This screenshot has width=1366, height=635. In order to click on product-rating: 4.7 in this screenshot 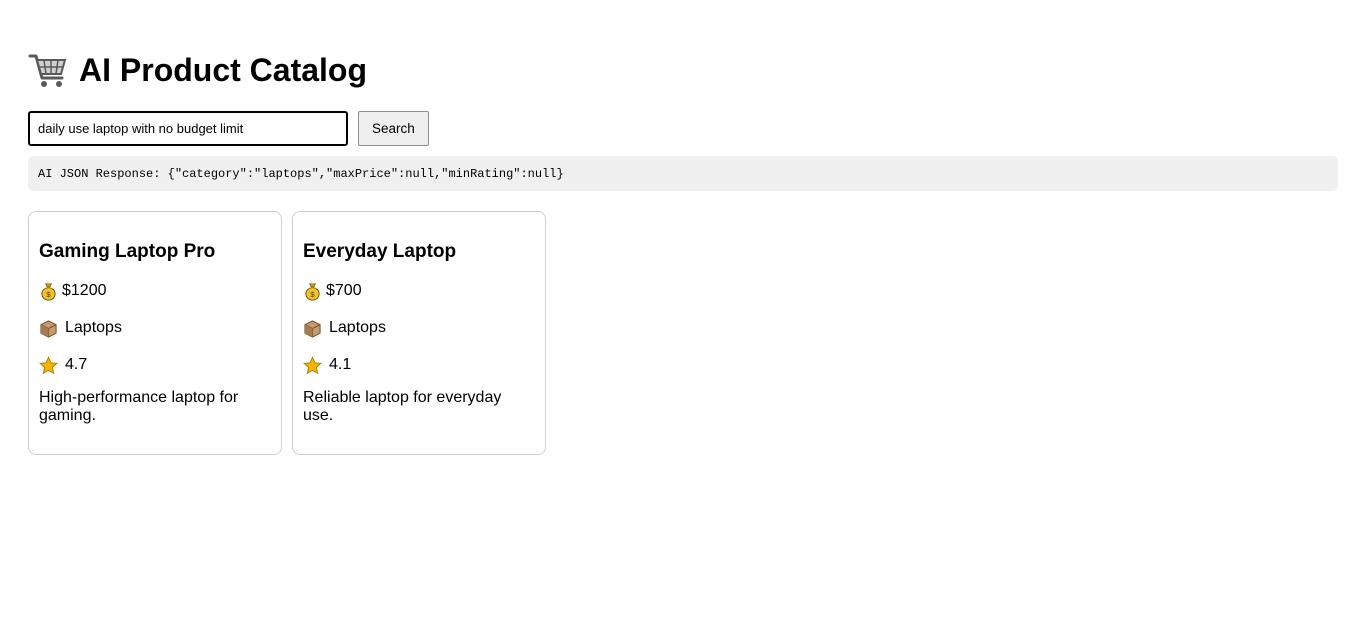, I will do `click(76, 364)`.